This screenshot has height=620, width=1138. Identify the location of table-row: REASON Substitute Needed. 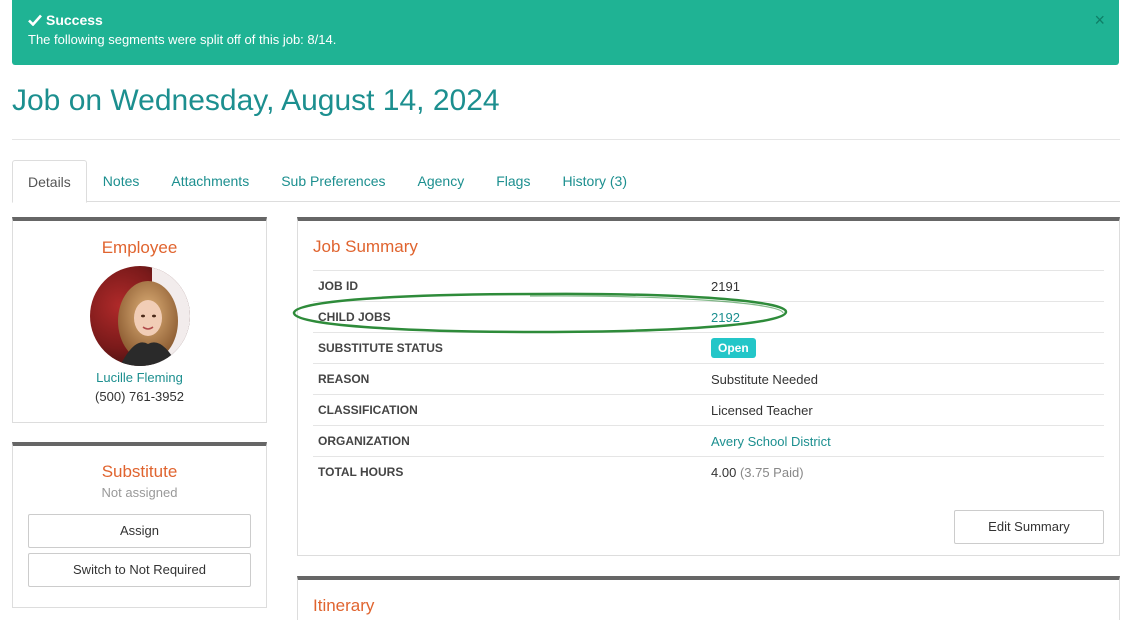
(708, 379).